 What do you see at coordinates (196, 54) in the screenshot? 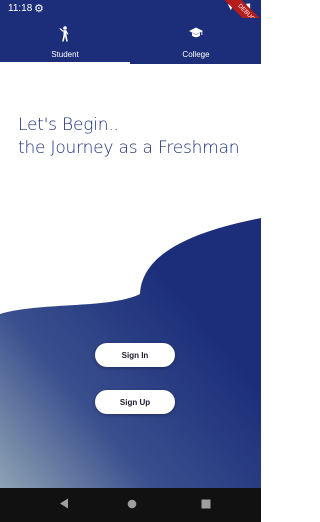
I see `tab-college-label: College` at bounding box center [196, 54].